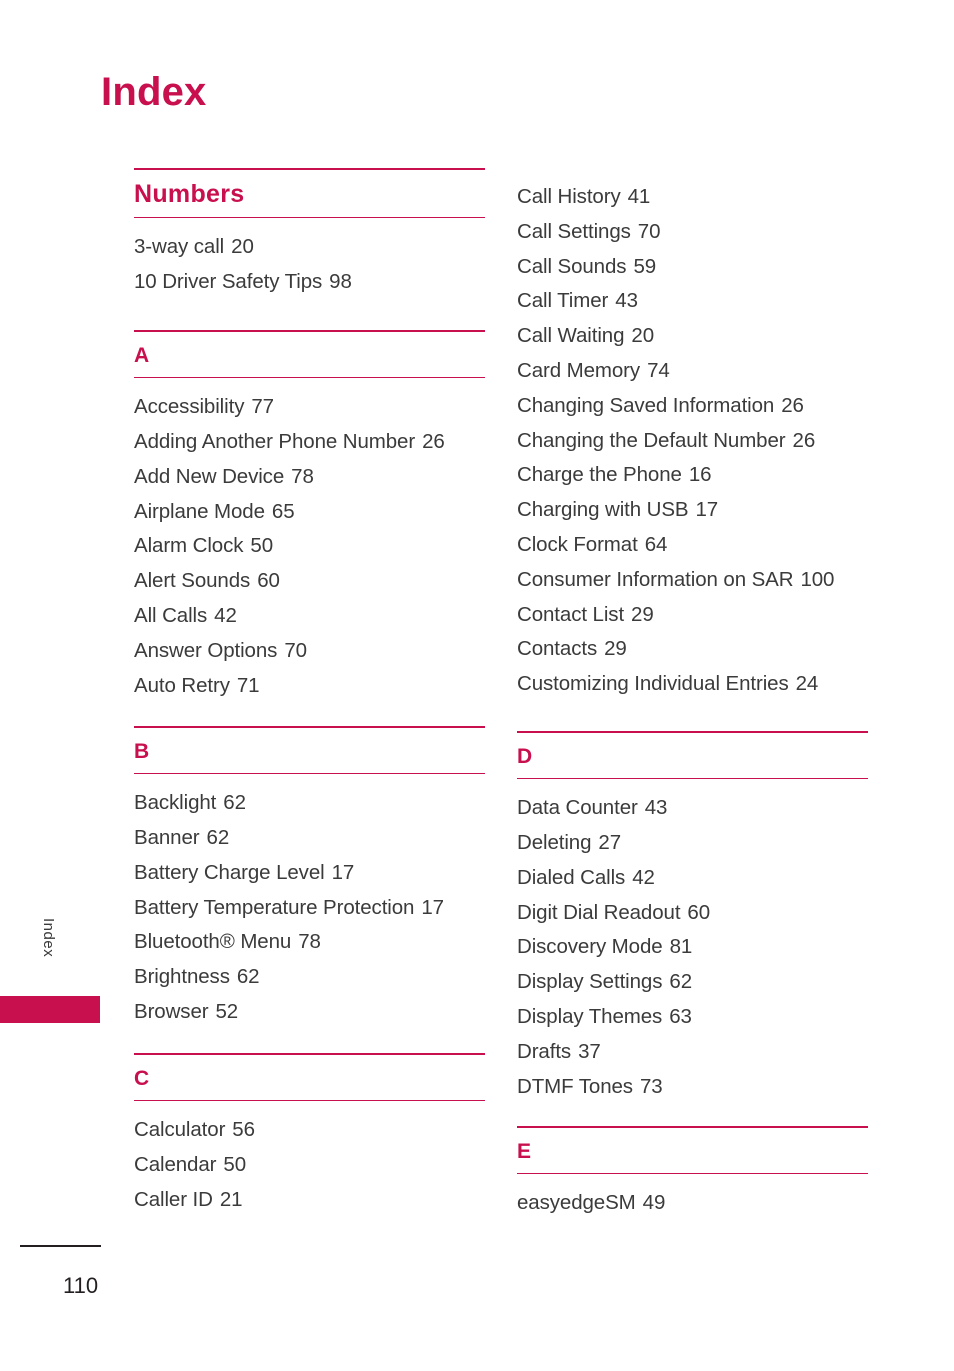 This screenshot has width=954, height=1371. Describe the element at coordinates (309, 908) in the screenshot. I see `index-entry: Battery Temperature Protection 17` at that location.